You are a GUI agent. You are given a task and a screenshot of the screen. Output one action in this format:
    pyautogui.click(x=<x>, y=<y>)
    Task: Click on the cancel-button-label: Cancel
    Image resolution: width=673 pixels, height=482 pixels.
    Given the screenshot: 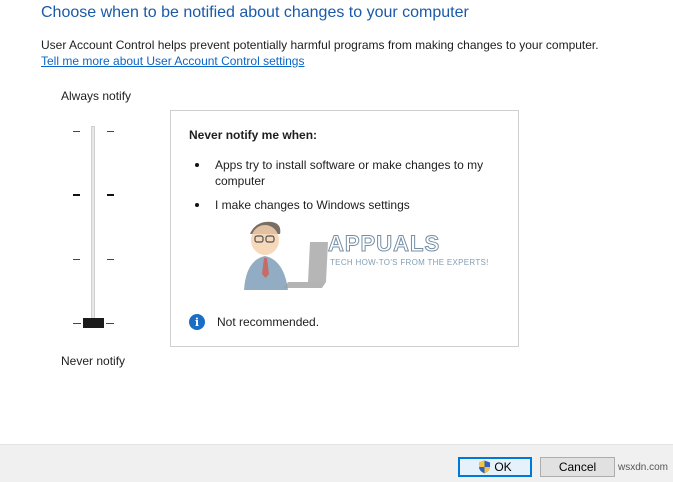 What is the action you would take?
    pyautogui.click(x=577, y=467)
    